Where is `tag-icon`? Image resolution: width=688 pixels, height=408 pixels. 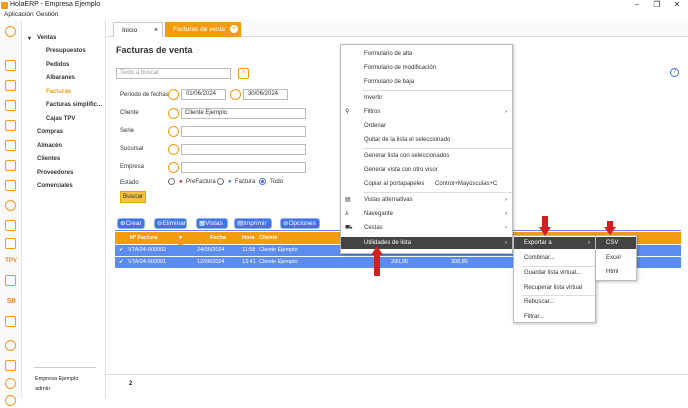 tag-icon is located at coordinates (10, 225).